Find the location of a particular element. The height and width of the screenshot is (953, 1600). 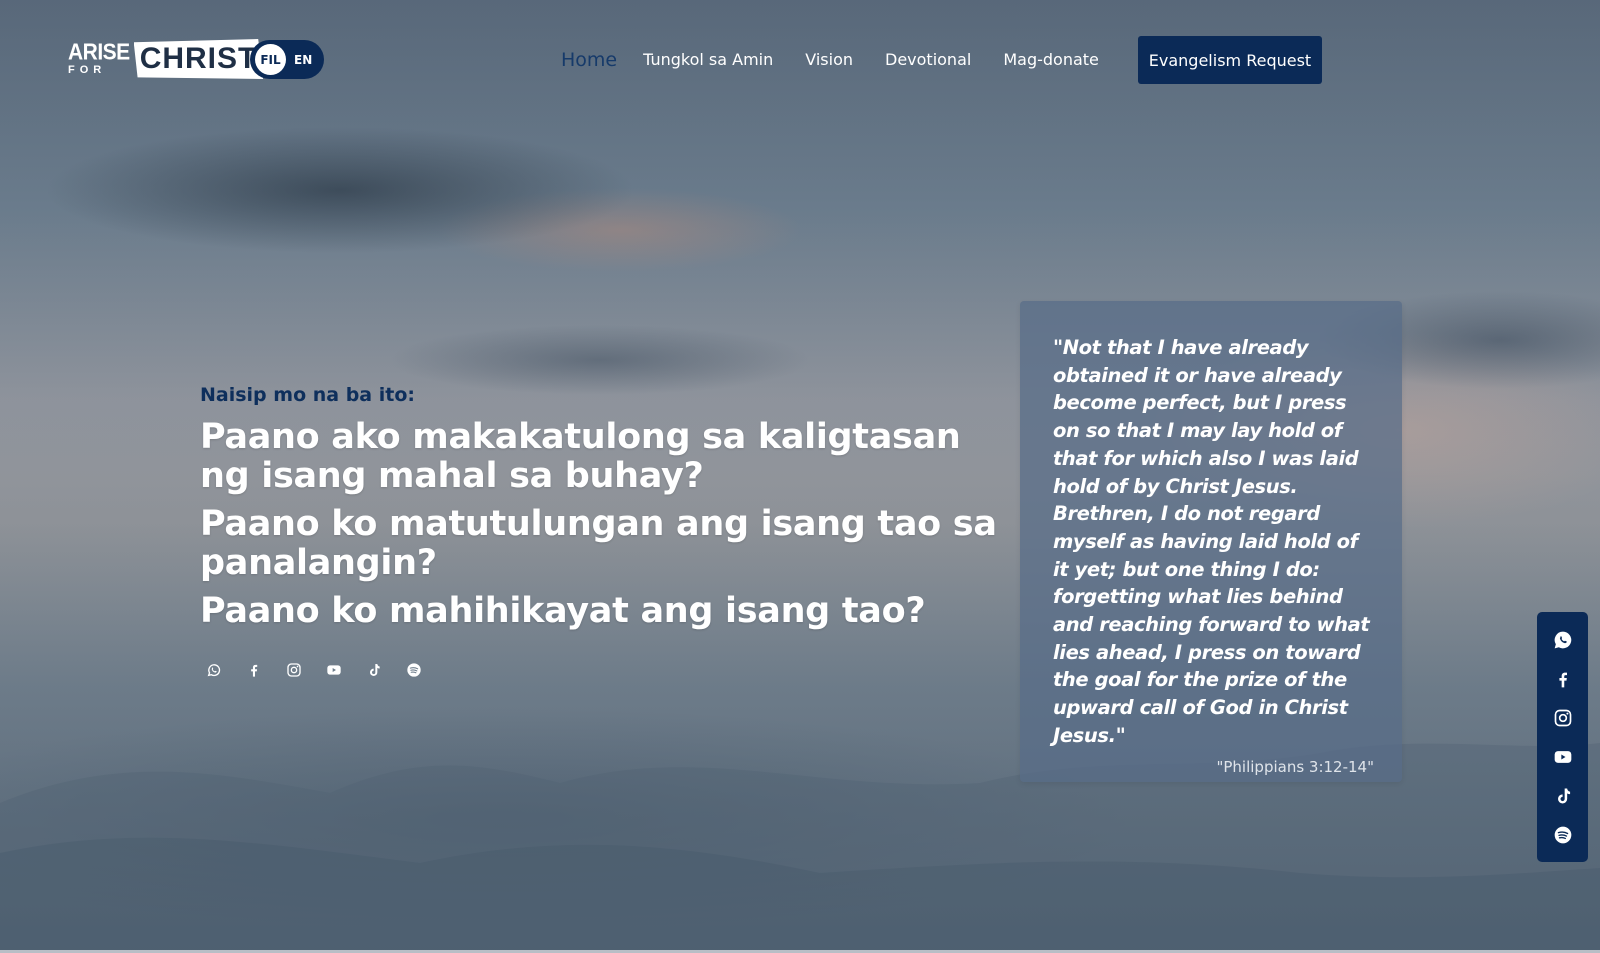

floating-social-rail is located at coordinates (1562, 737).